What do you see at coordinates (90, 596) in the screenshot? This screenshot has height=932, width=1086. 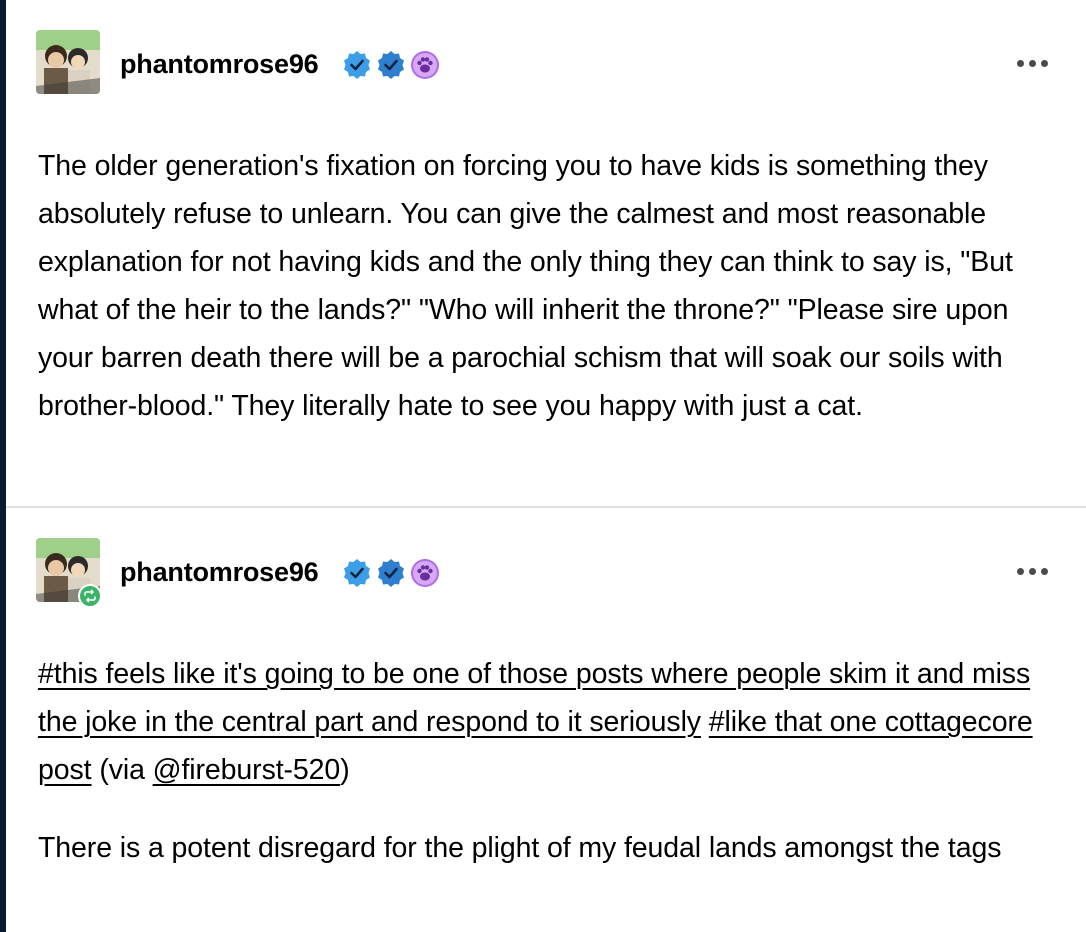 I see `reblog-icon` at bounding box center [90, 596].